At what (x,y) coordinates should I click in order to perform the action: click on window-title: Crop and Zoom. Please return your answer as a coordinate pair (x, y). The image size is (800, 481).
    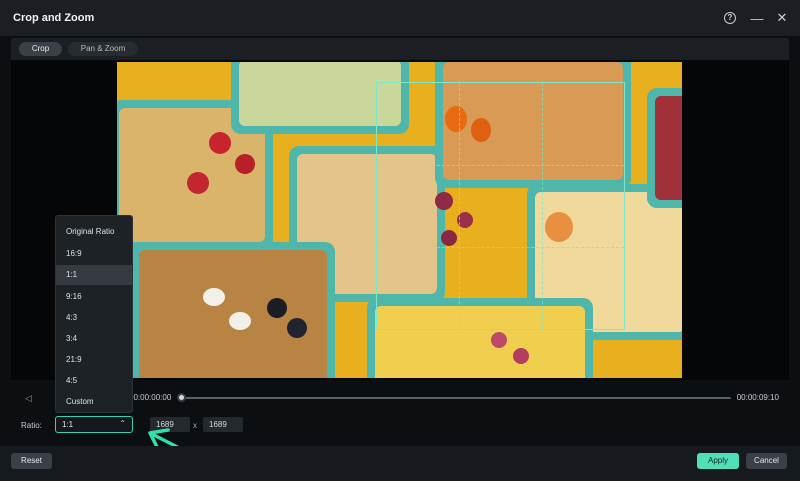
    Looking at the image, I should click on (54, 18).